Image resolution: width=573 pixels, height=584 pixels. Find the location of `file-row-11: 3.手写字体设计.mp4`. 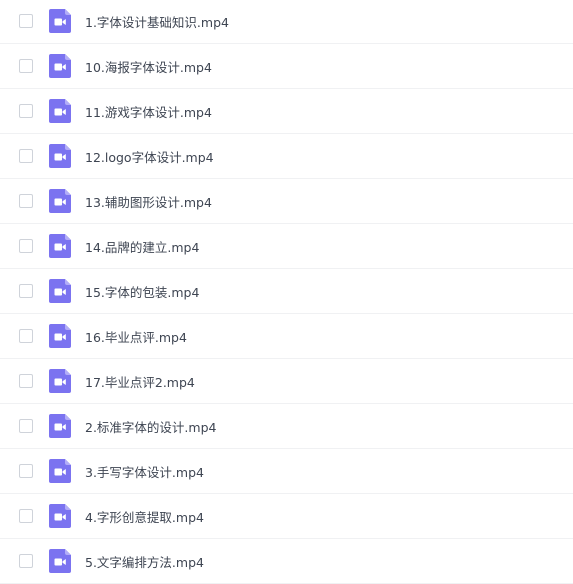

file-row-11: 3.手写字体设计.mp4 is located at coordinates (286, 471).